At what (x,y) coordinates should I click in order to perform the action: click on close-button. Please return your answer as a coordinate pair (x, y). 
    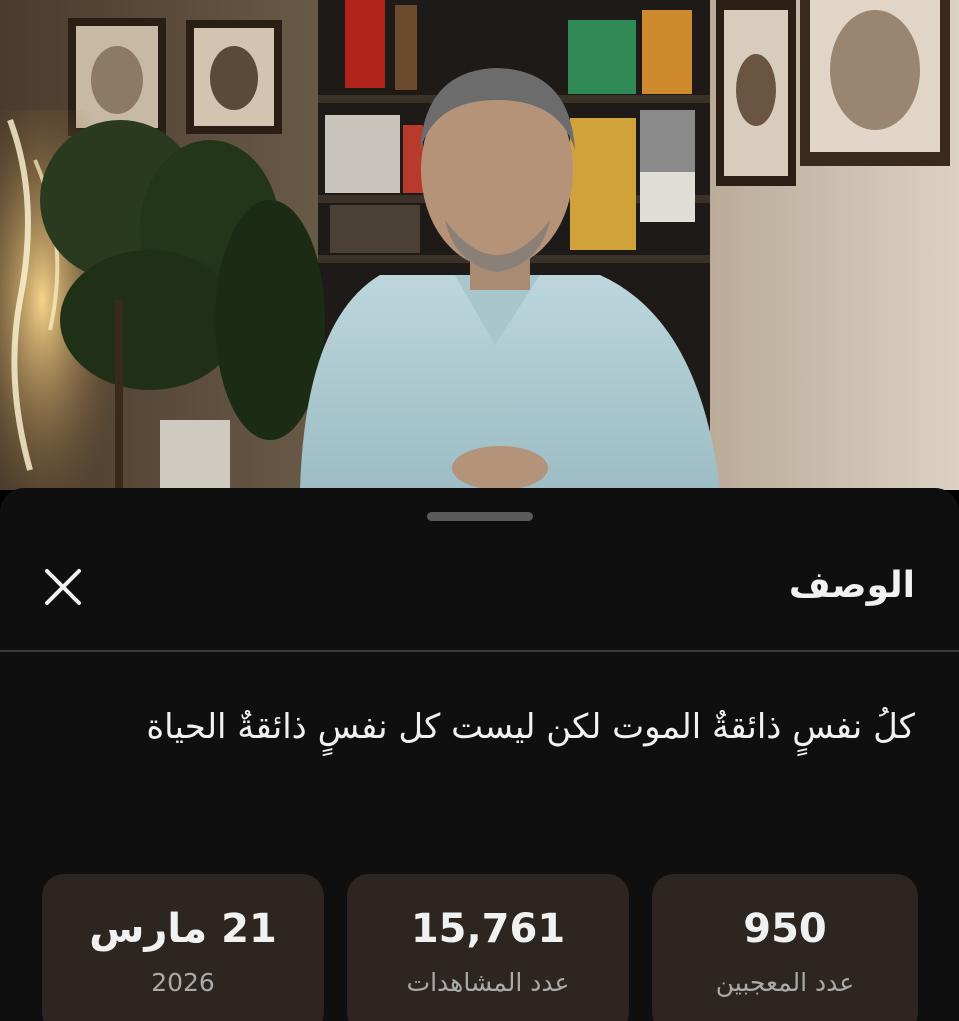
    Looking at the image, I should click on (63, 587).